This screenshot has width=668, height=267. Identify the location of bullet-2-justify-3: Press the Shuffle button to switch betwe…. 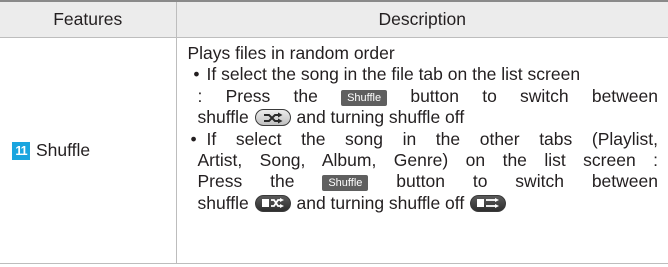
(428, 181).